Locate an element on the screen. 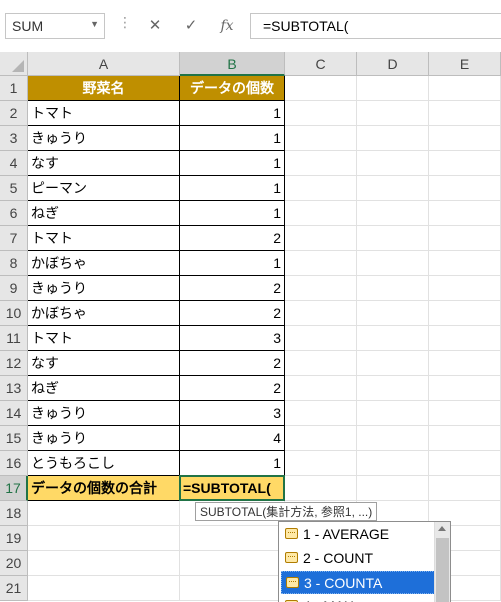 The image size is (501, 602). chevron-down-icon: ▼ is located at coordinates (94, 24).